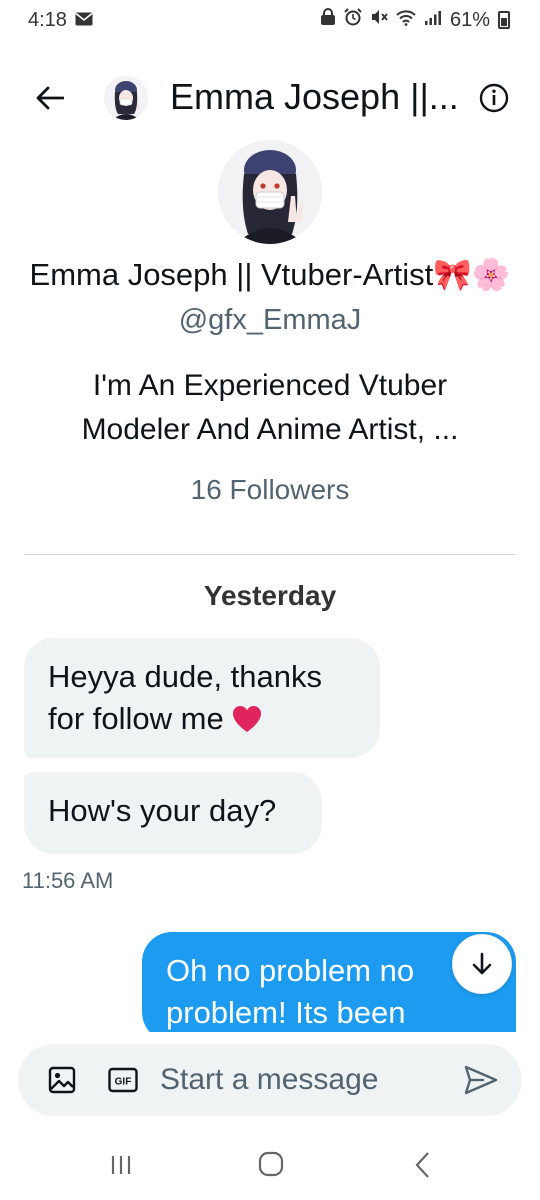 Image resolution: width=540 pixels, height=1200 pixels. Describe the element at coordinates (270, 490) in the screenshot. I see `followers-count: 16 Followers` at that location.